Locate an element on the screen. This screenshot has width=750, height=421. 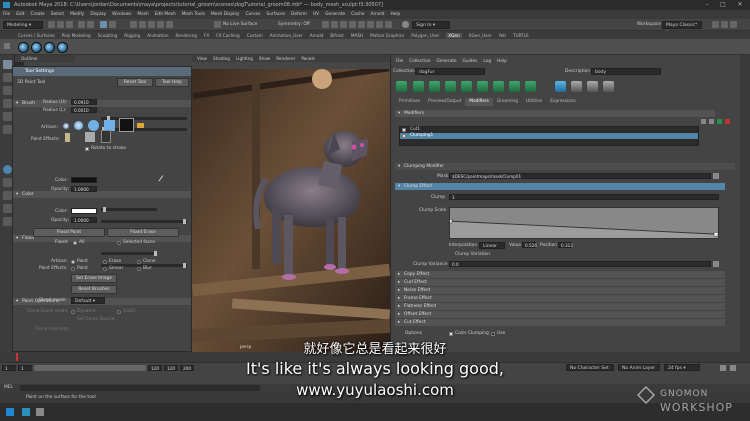
toggle-modeling-toolkit-icon is located at coordinates (379, 24).